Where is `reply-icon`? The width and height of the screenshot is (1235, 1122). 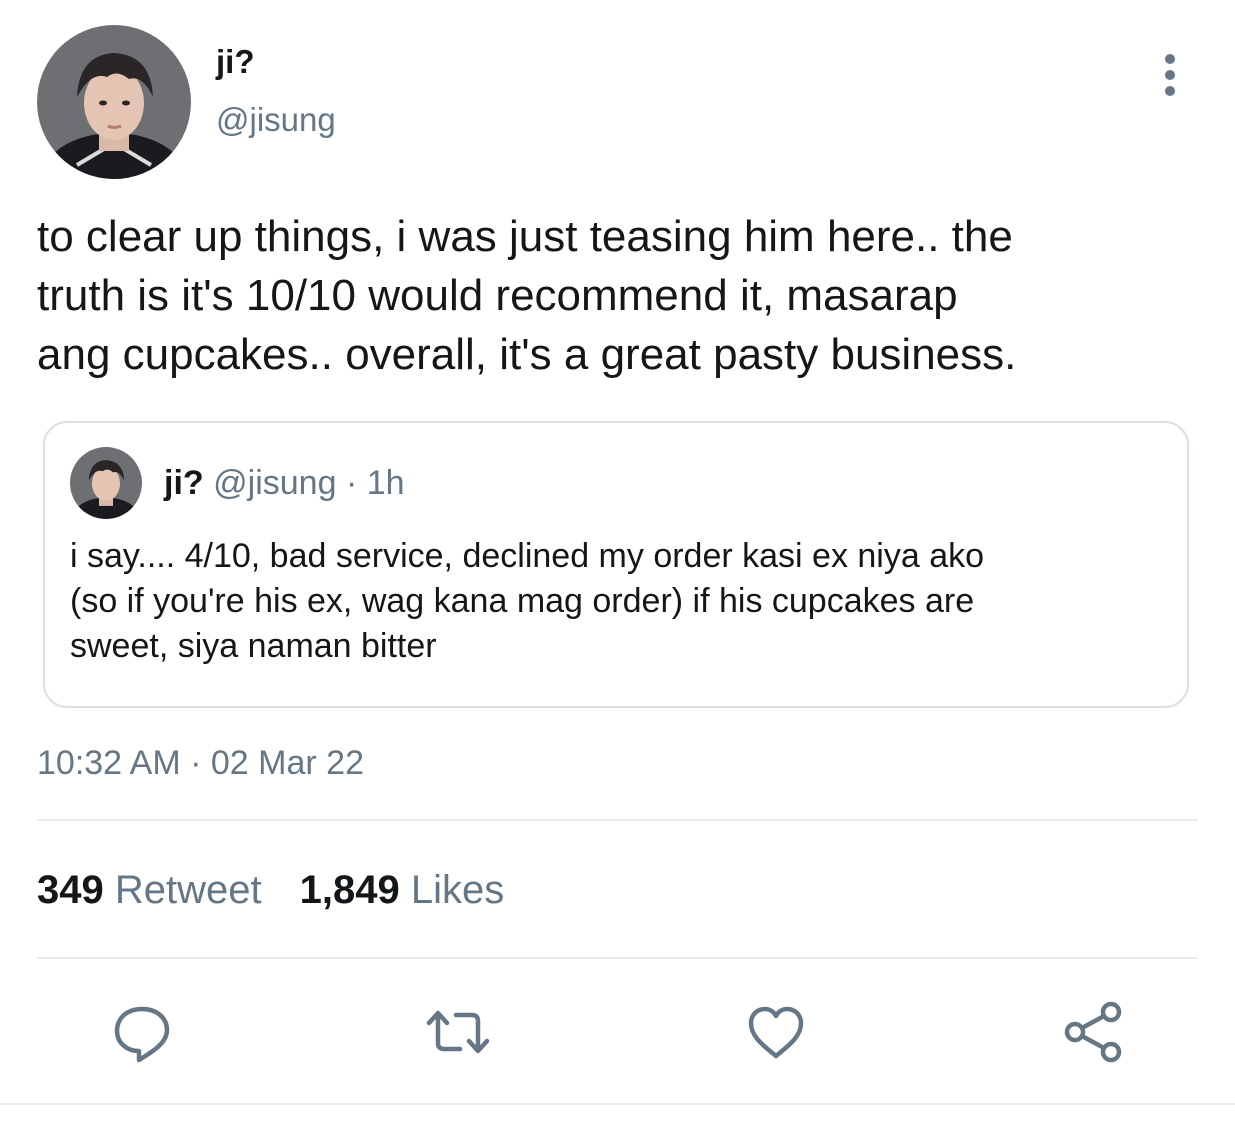
reply-icon is located at coordinates (142, 1034).